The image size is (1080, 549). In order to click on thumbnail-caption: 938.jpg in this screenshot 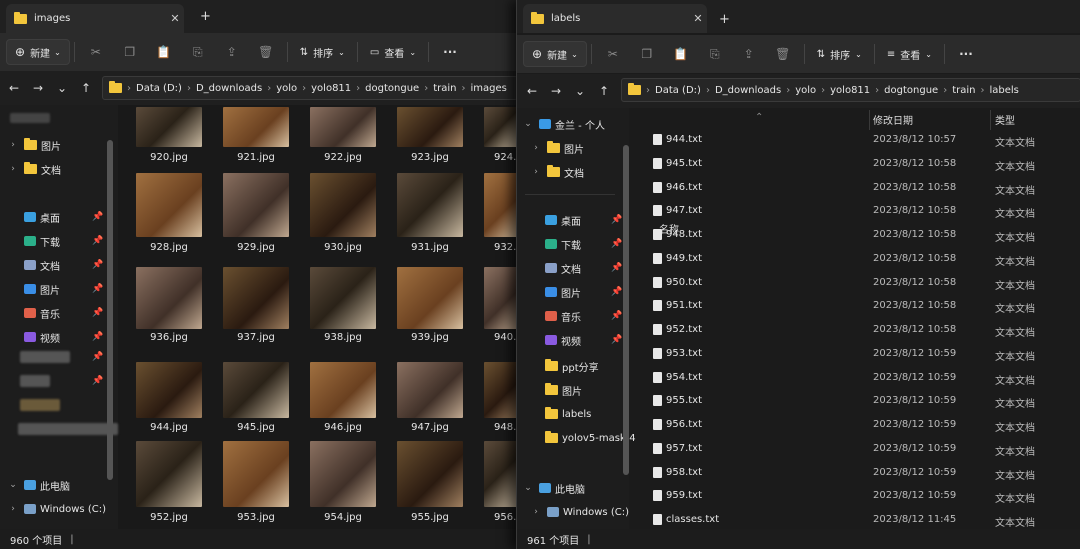, I will do `click(343, 337)`.